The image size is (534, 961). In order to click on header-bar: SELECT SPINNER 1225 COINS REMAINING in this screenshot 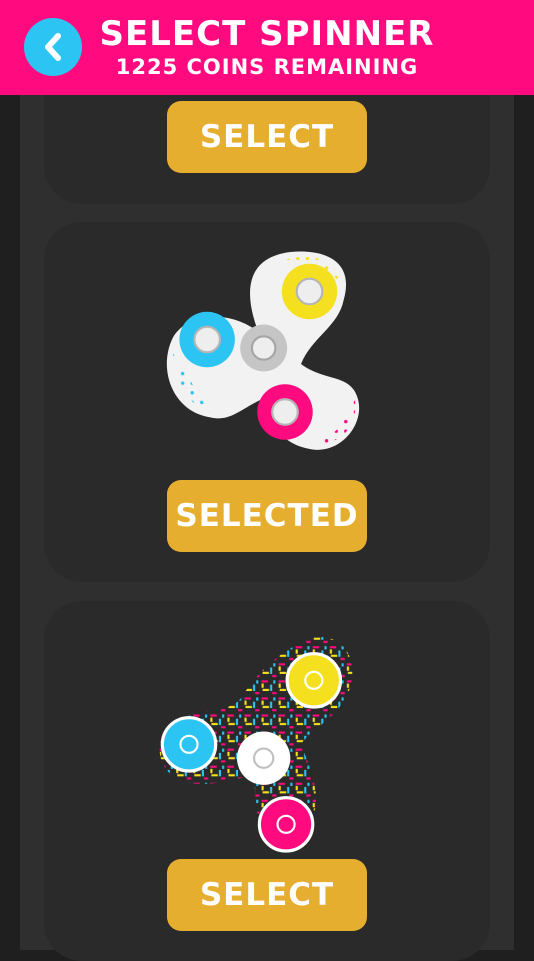, I will do `click(267, 47)`.